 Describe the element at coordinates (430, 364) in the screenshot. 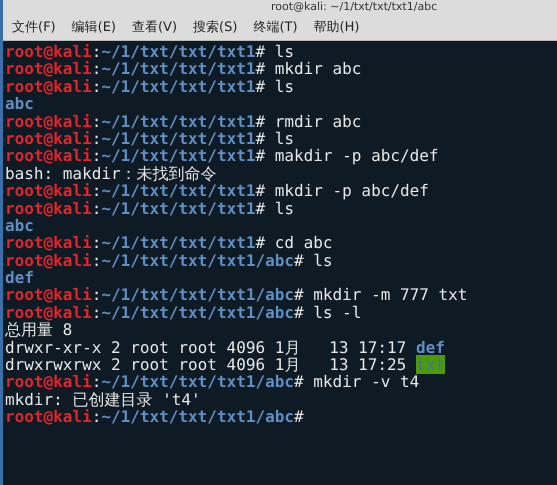

I see `directory-name: txt` at that location.